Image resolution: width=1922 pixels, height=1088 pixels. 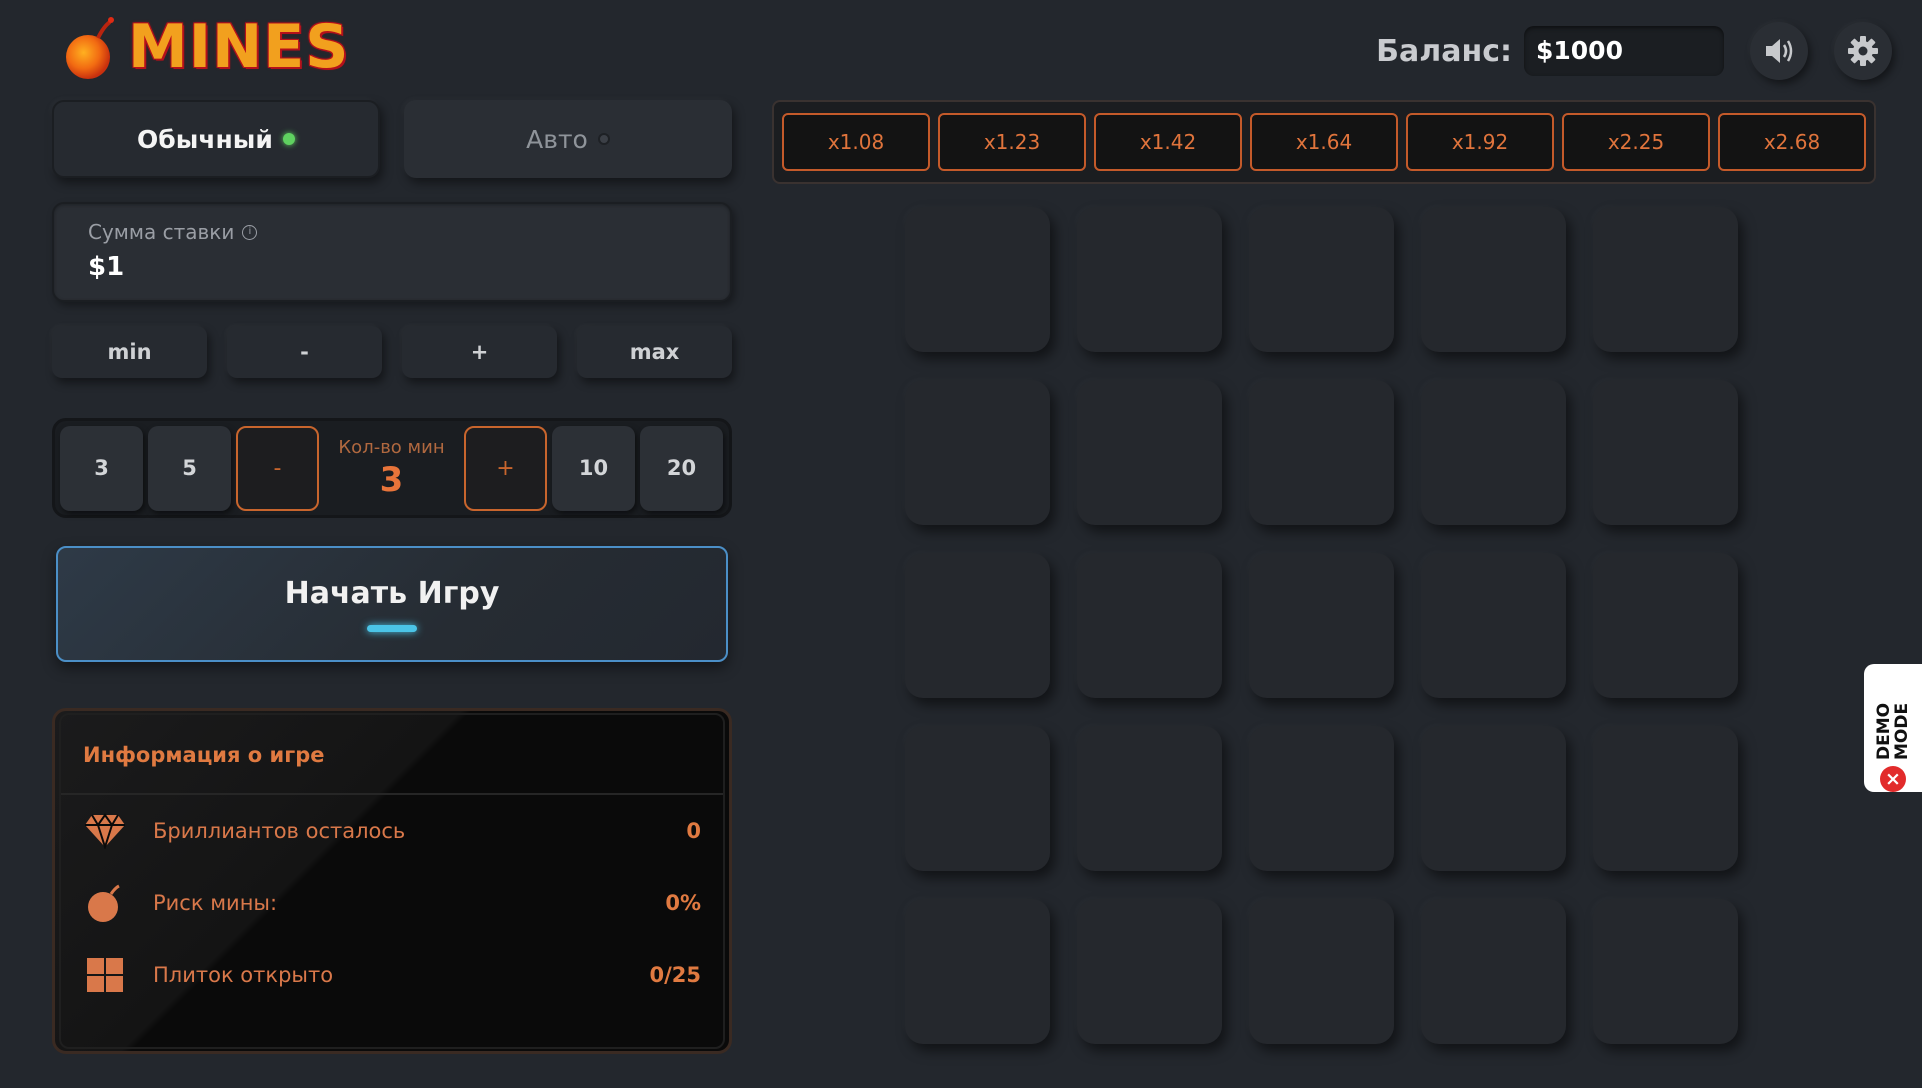 I want to click on bet-amount-field: Сумма ставки i $1, so click(x=392, y=252).